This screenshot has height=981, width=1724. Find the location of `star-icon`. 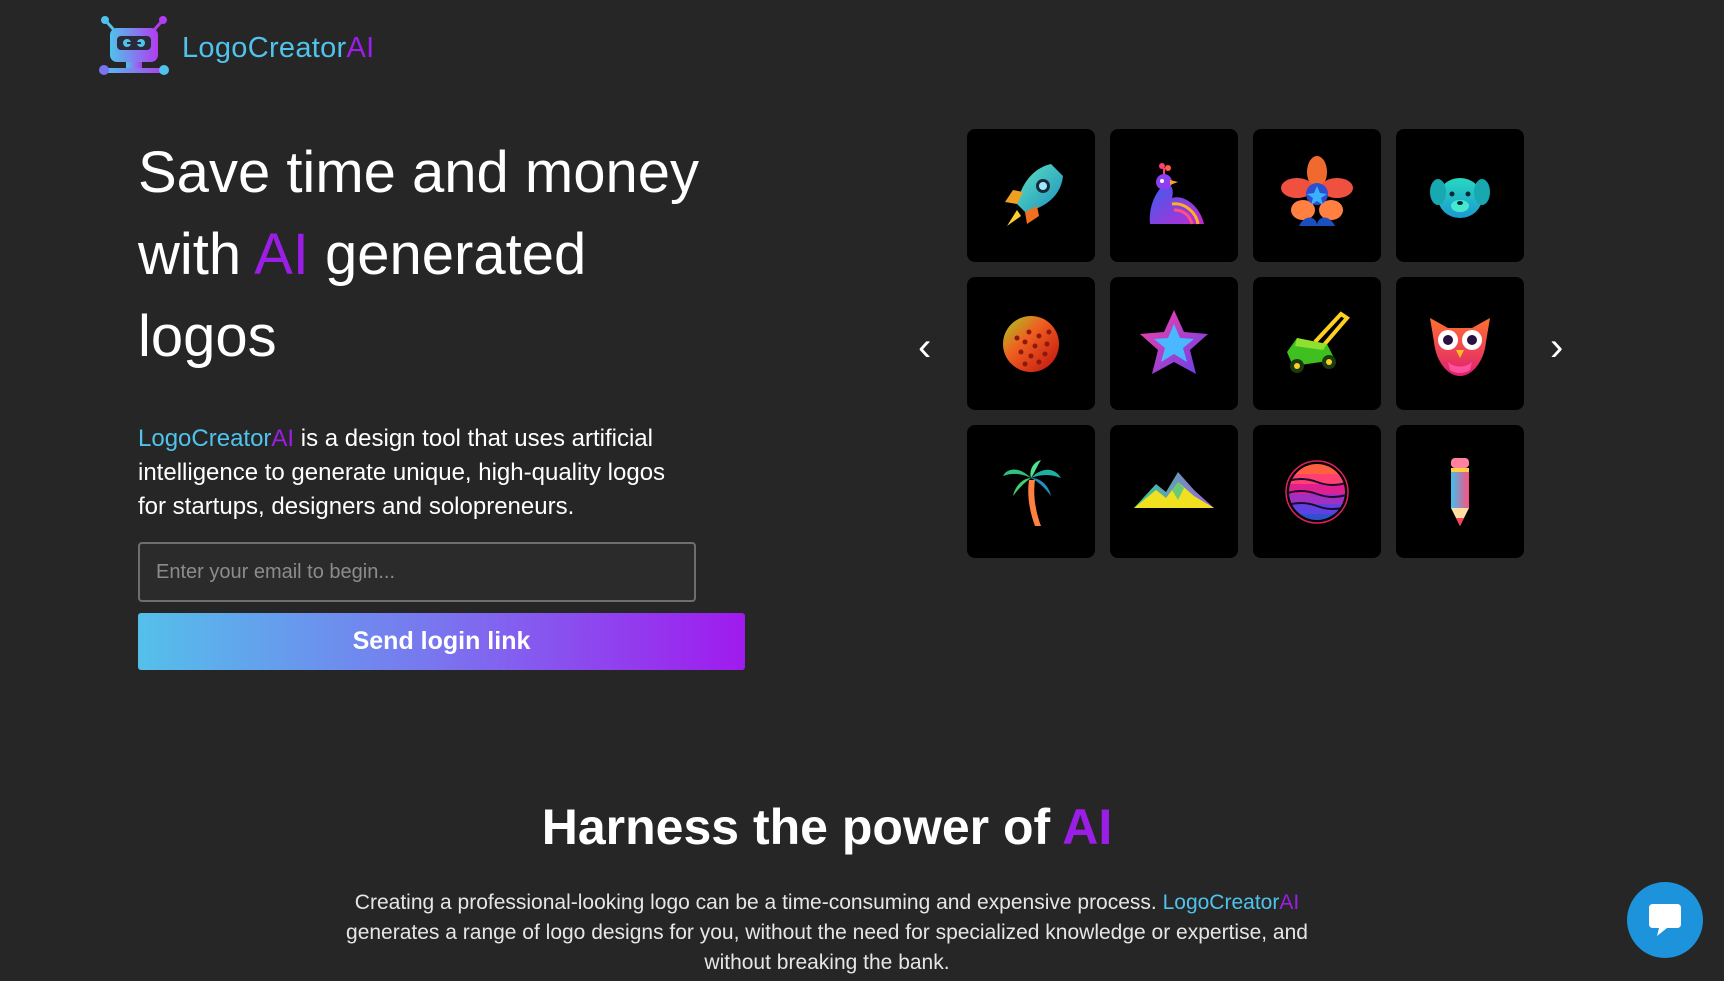

star-icon is located at coordinates (1174, 341).